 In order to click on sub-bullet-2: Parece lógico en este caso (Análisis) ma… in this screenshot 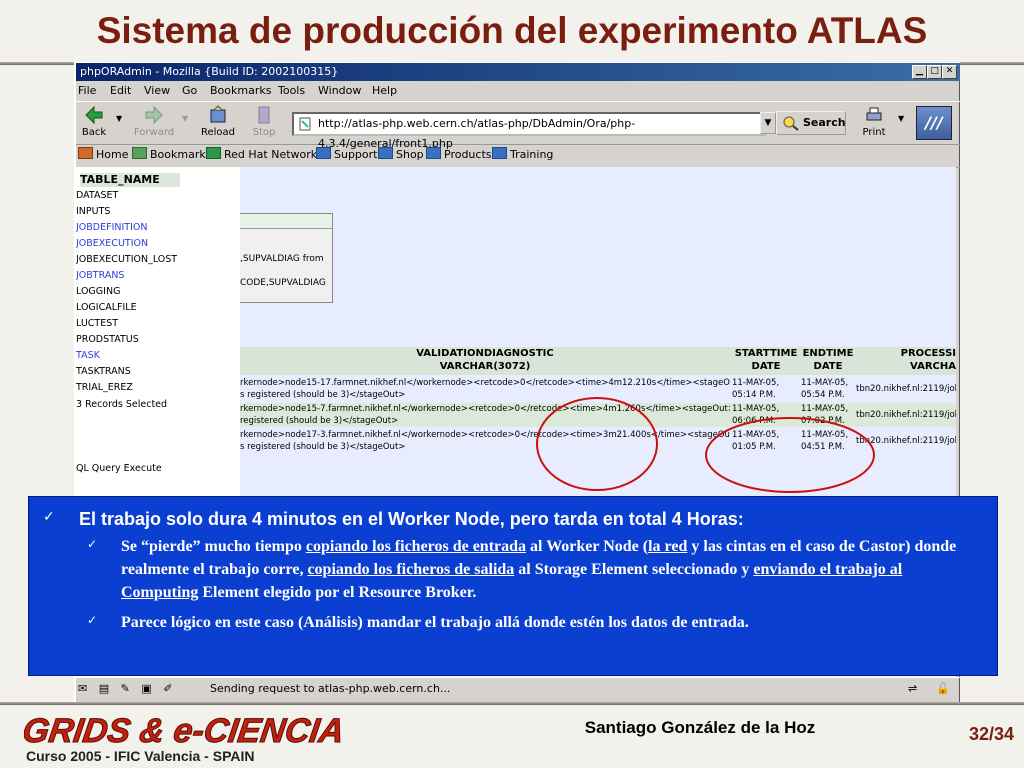, I will do `click(435, 622)`.